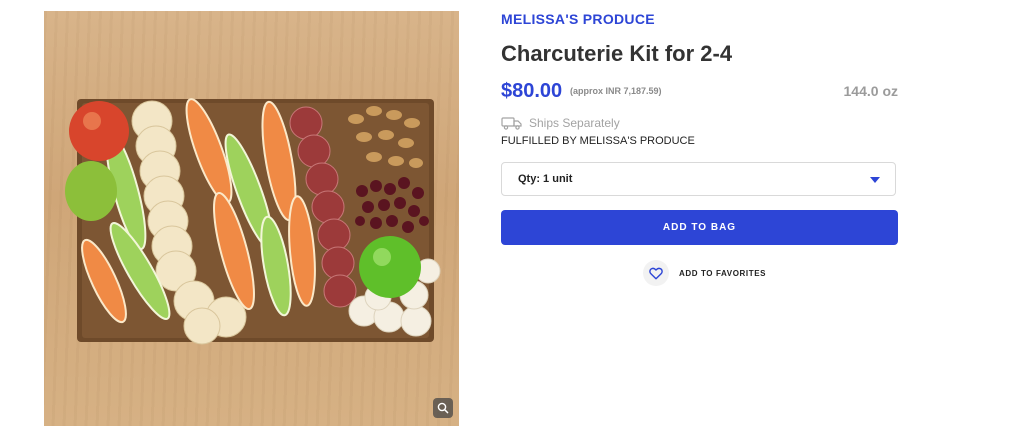  What do you see at coordinates (598, 141) in the screenshot?
I see `fulfilled-by: FULFILLED BY MELISSA'S PRODUCE` at bounding box center [598, 141].